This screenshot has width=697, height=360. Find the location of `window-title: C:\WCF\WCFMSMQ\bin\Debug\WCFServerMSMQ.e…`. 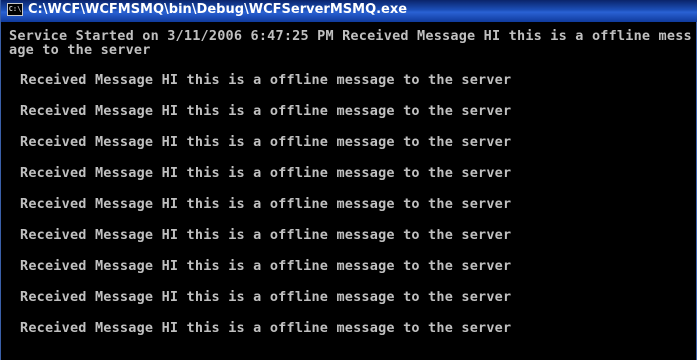

window-title: C:\WCF\WCFMSMQ\bin\Debug\WCFServerMSMQ.e… is located at coordinates (218, 9).